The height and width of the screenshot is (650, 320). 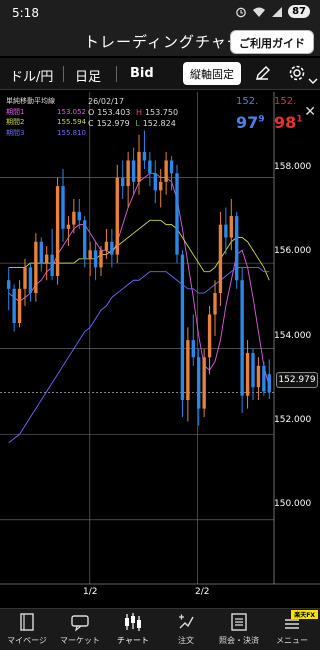 I want to click on nav-label: マーケット, so click(x=80, y=640).